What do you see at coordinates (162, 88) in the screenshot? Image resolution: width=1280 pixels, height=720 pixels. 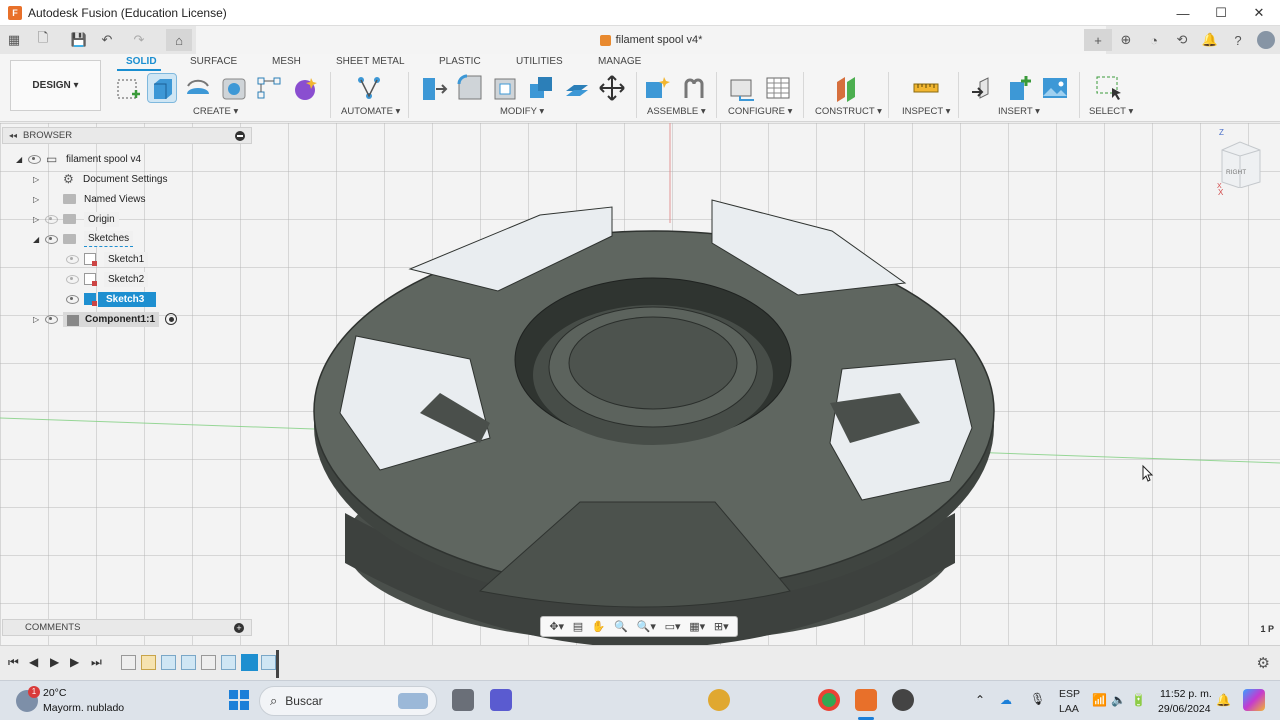 I see `extrude-icon` at bounding box center [162, 88].